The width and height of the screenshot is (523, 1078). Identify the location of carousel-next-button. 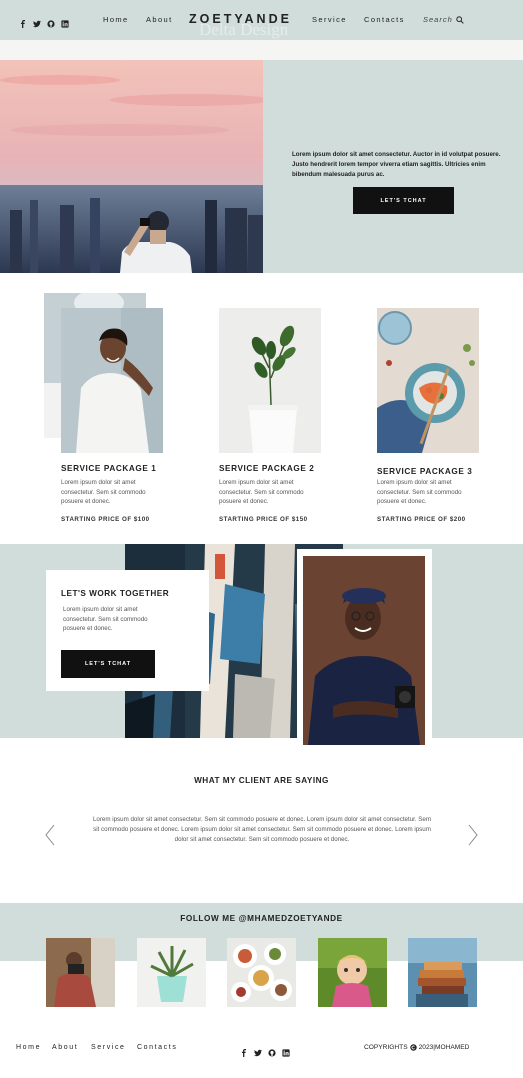
(473, 835).